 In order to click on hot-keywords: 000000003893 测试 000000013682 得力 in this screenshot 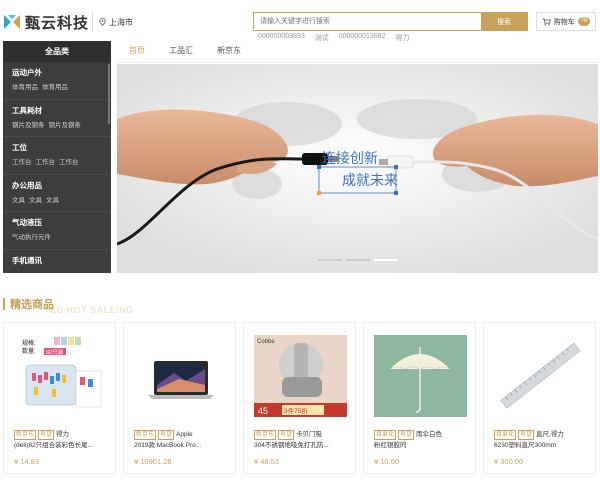, I will do `click(333, 38)`.